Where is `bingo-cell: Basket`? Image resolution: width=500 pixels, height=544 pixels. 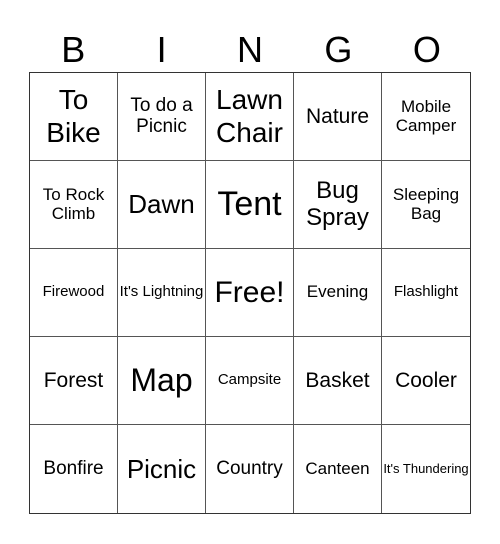
bingo-cell: Basket is located at coordinates (338, 381).